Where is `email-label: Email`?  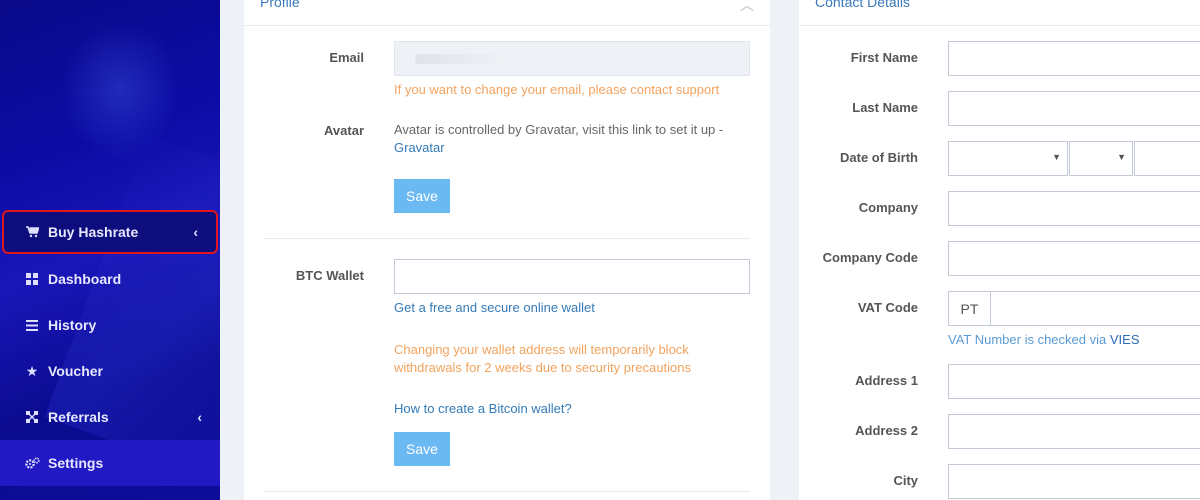
email-label: Email is located at coordinates (346, 57).